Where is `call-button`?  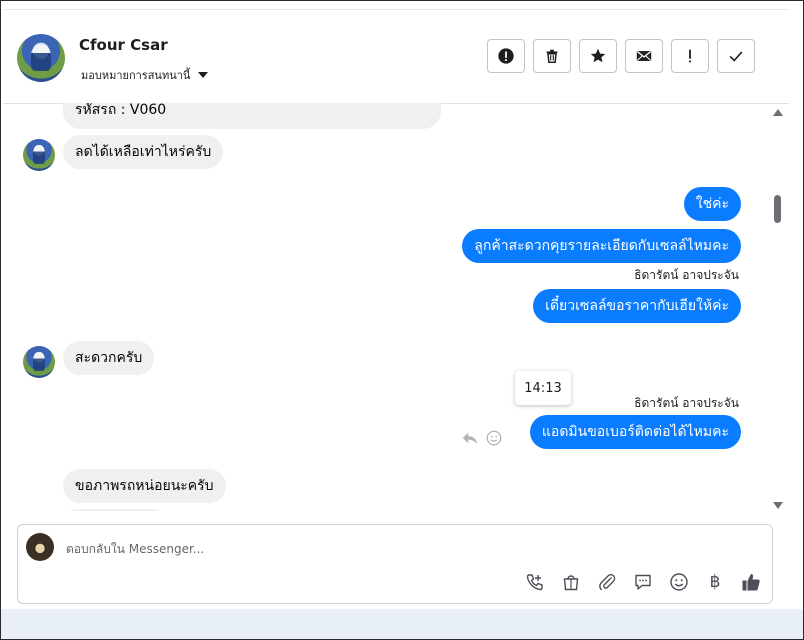 call-button is located at coordinates (535, 582).